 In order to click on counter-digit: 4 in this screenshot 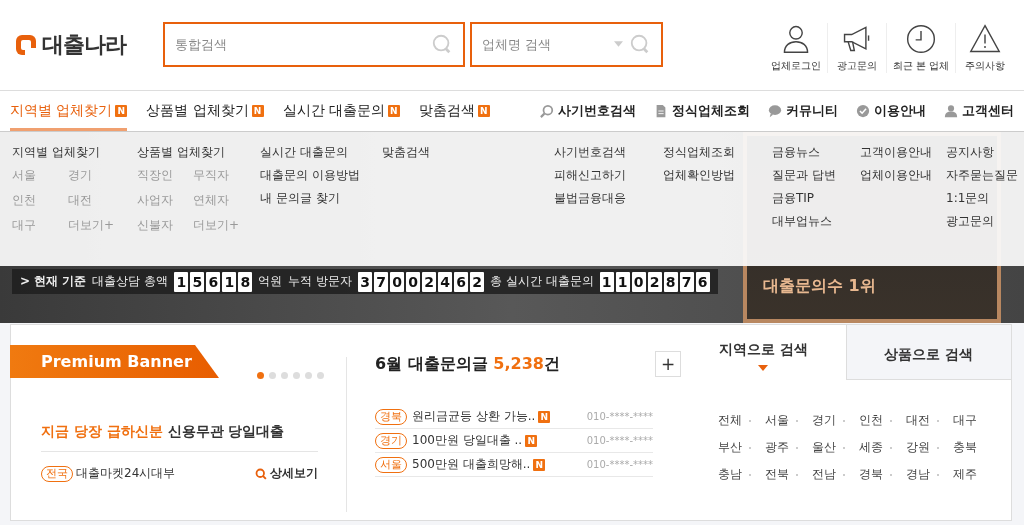, I will do `click(445, 281)`.